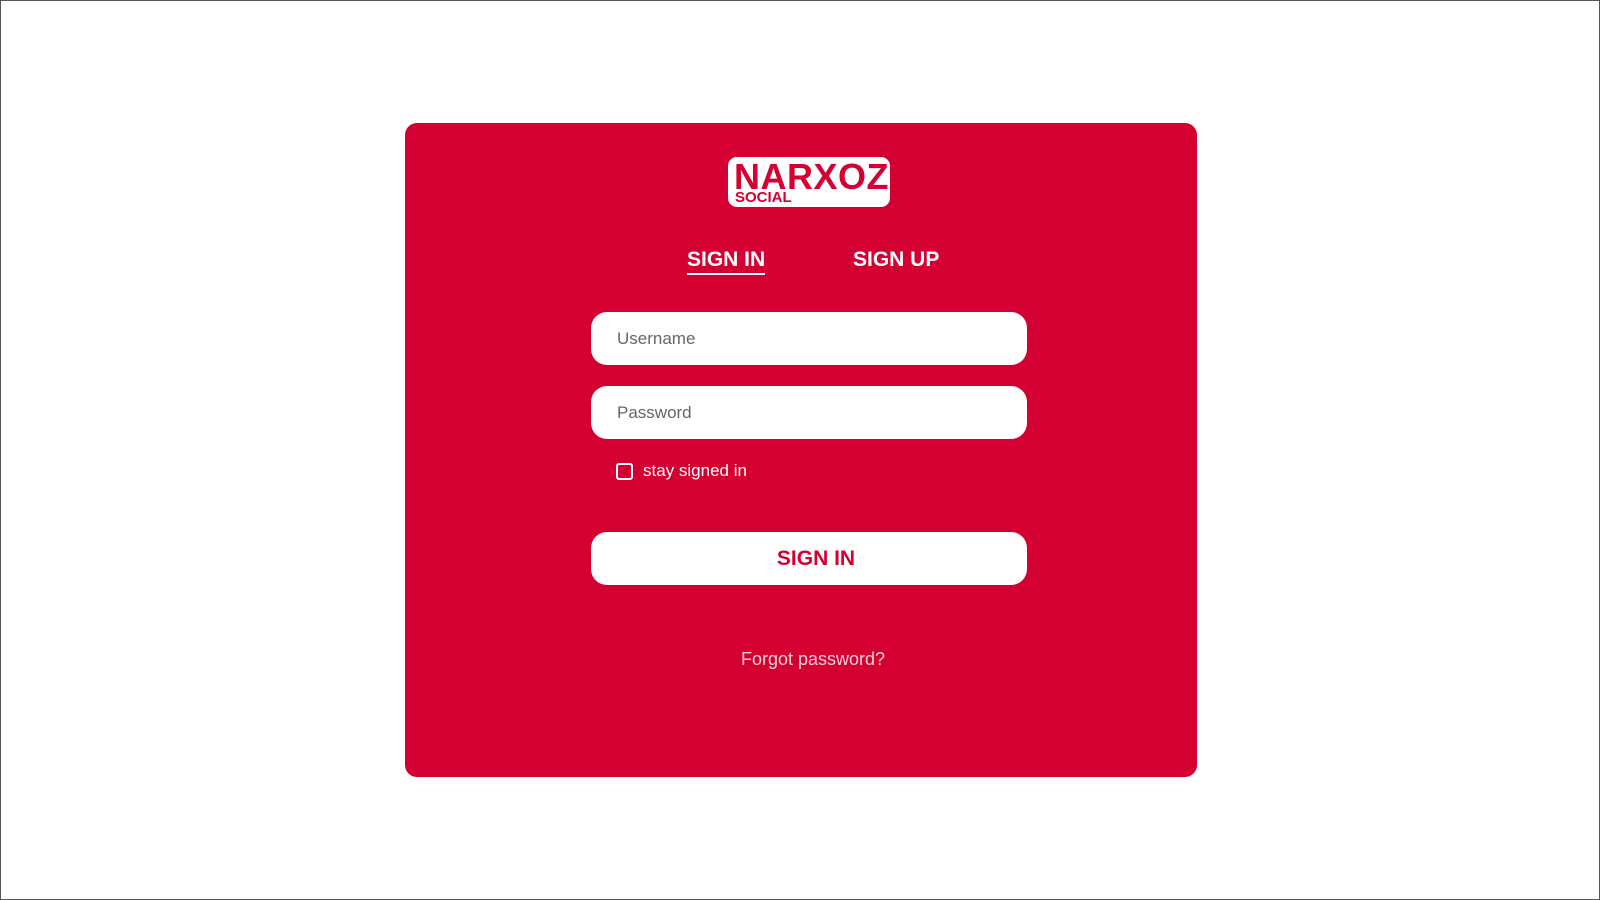  What do you see at coordinates (695, 470) in the screenshot?
I see `stay-signed-in-label: stay signed in` at bounding box center [695, 470].